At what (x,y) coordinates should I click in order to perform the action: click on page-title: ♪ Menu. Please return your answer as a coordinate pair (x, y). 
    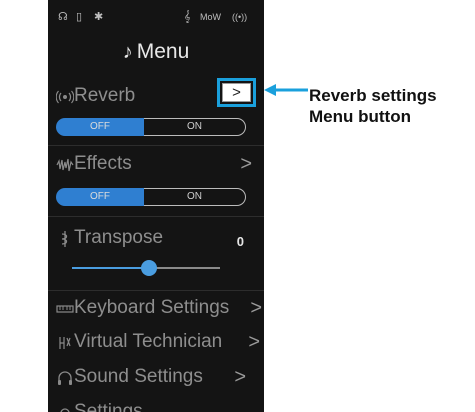
    Looking at the image, I should click on (156, 52).